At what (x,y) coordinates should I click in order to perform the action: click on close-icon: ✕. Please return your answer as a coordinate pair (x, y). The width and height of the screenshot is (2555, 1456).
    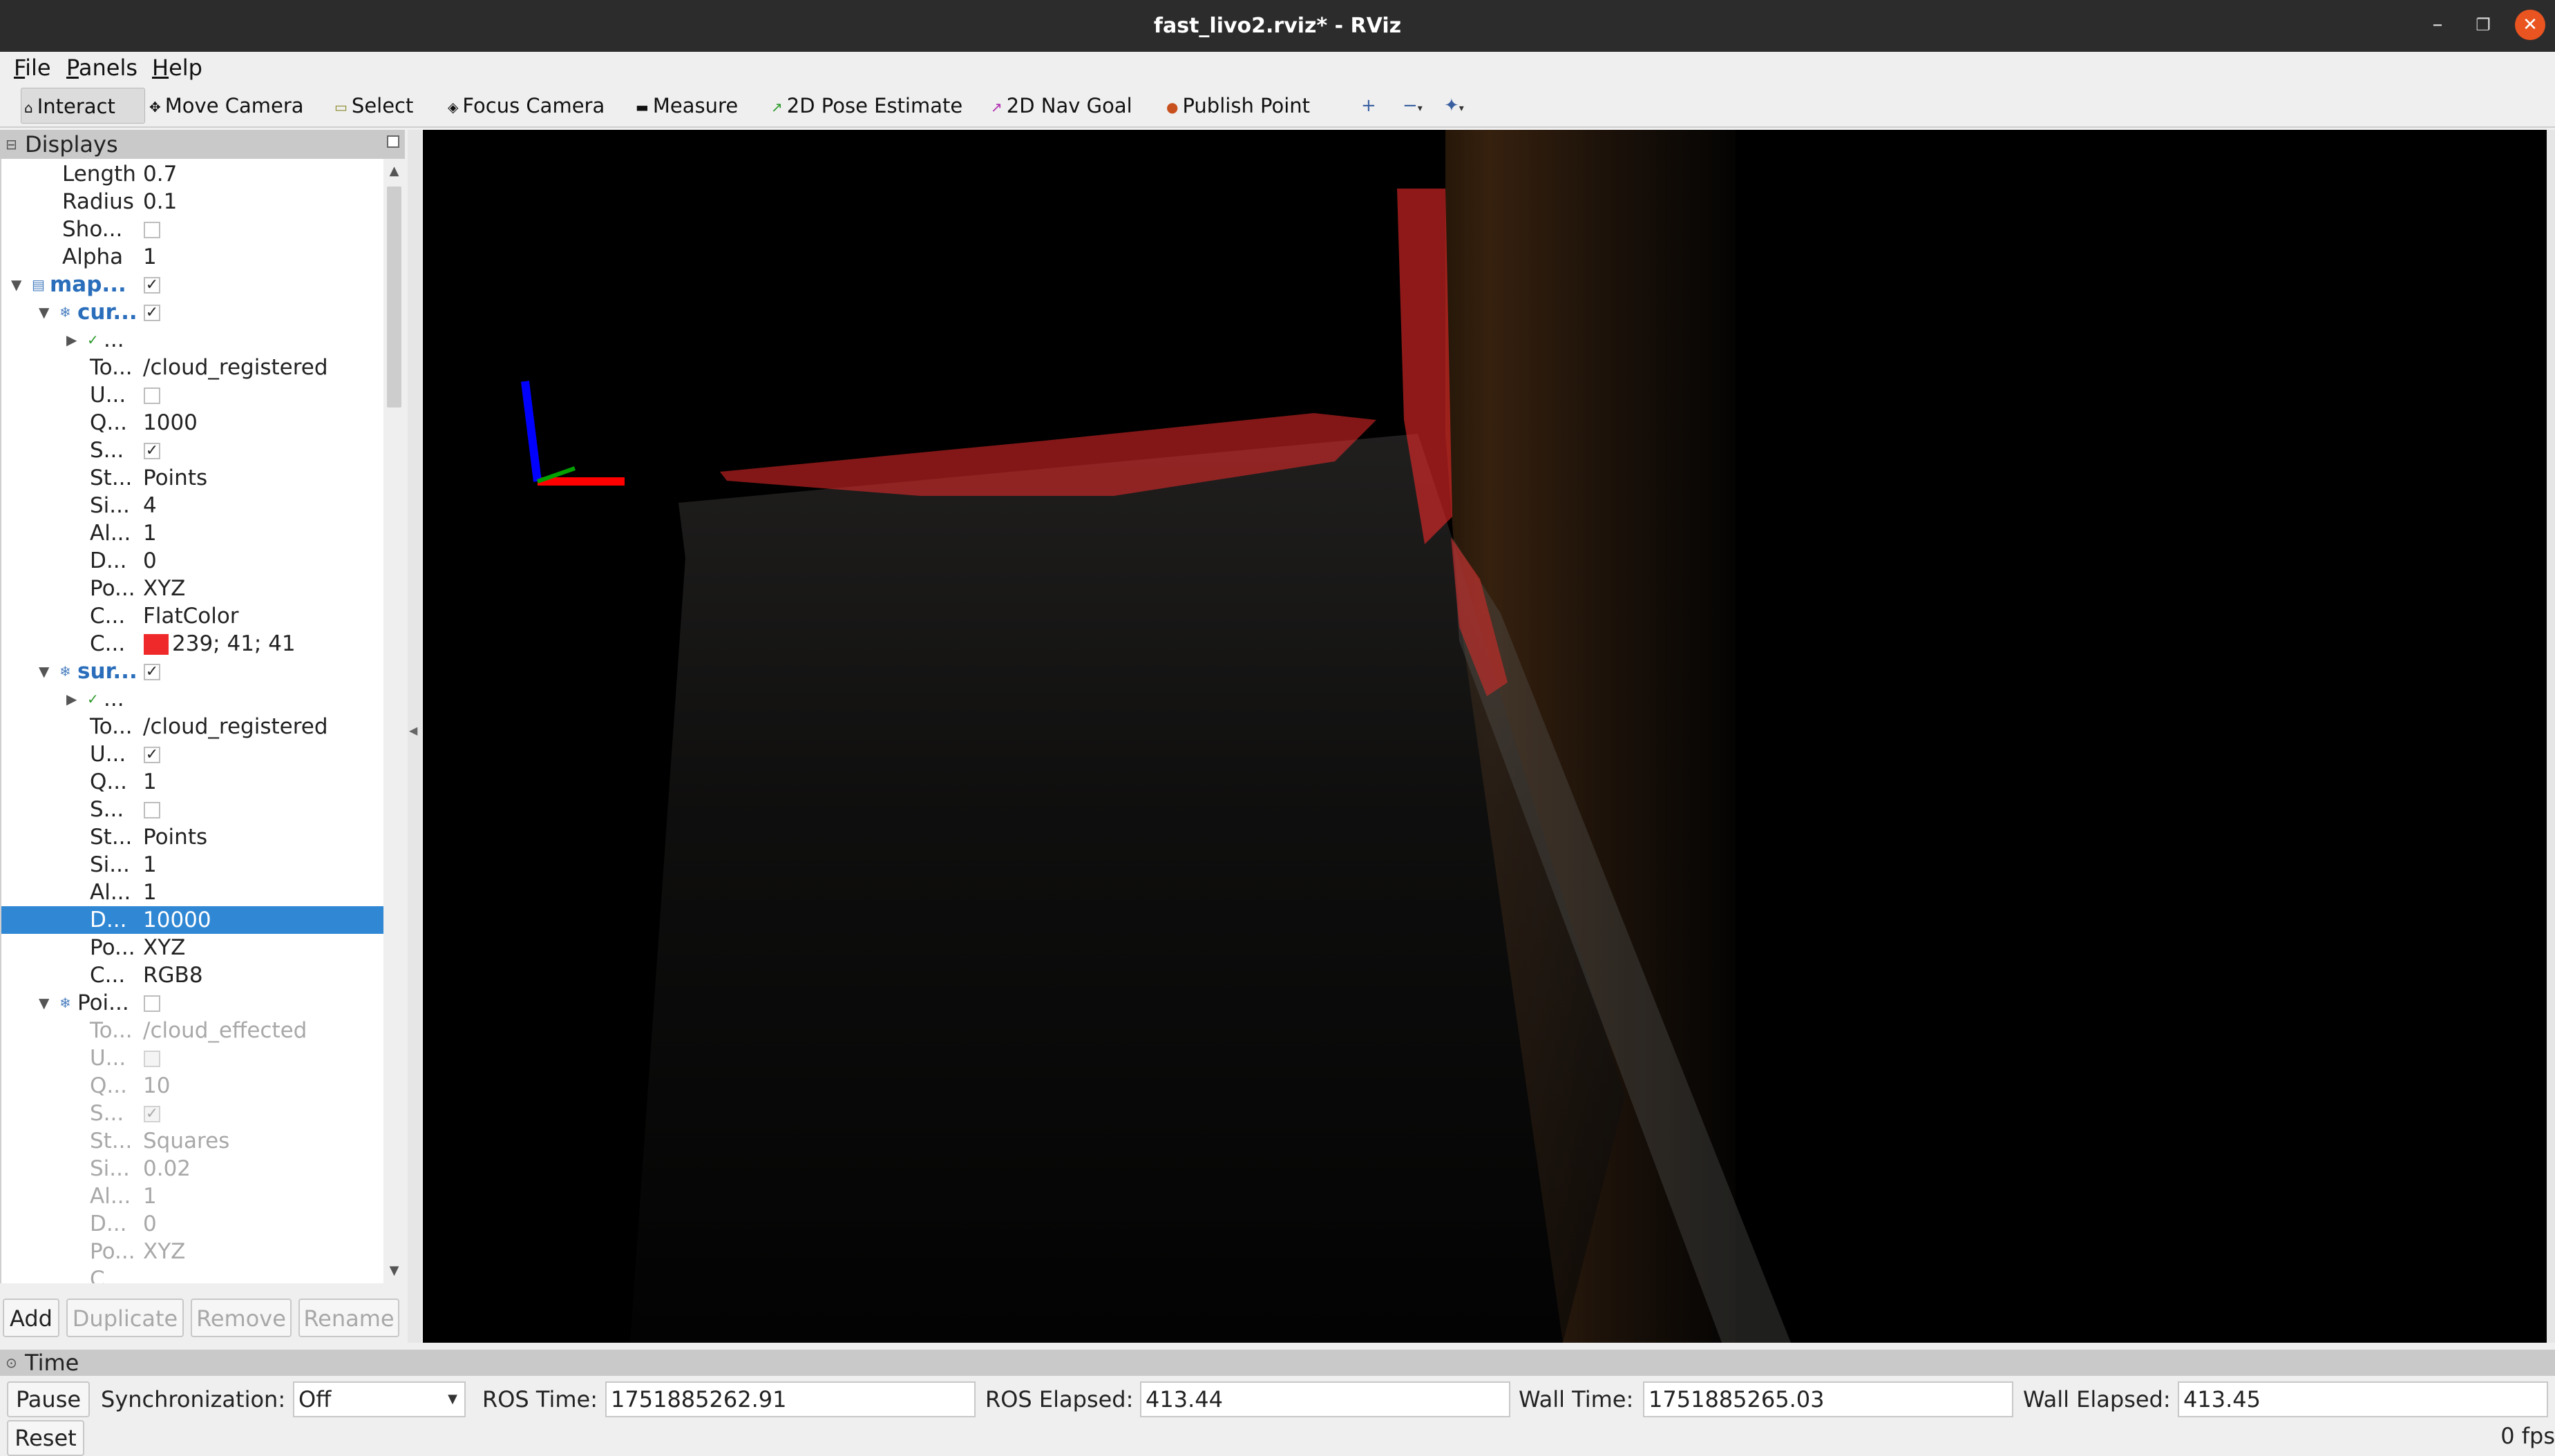
    Looking at the image, I should click on (2530, 25).